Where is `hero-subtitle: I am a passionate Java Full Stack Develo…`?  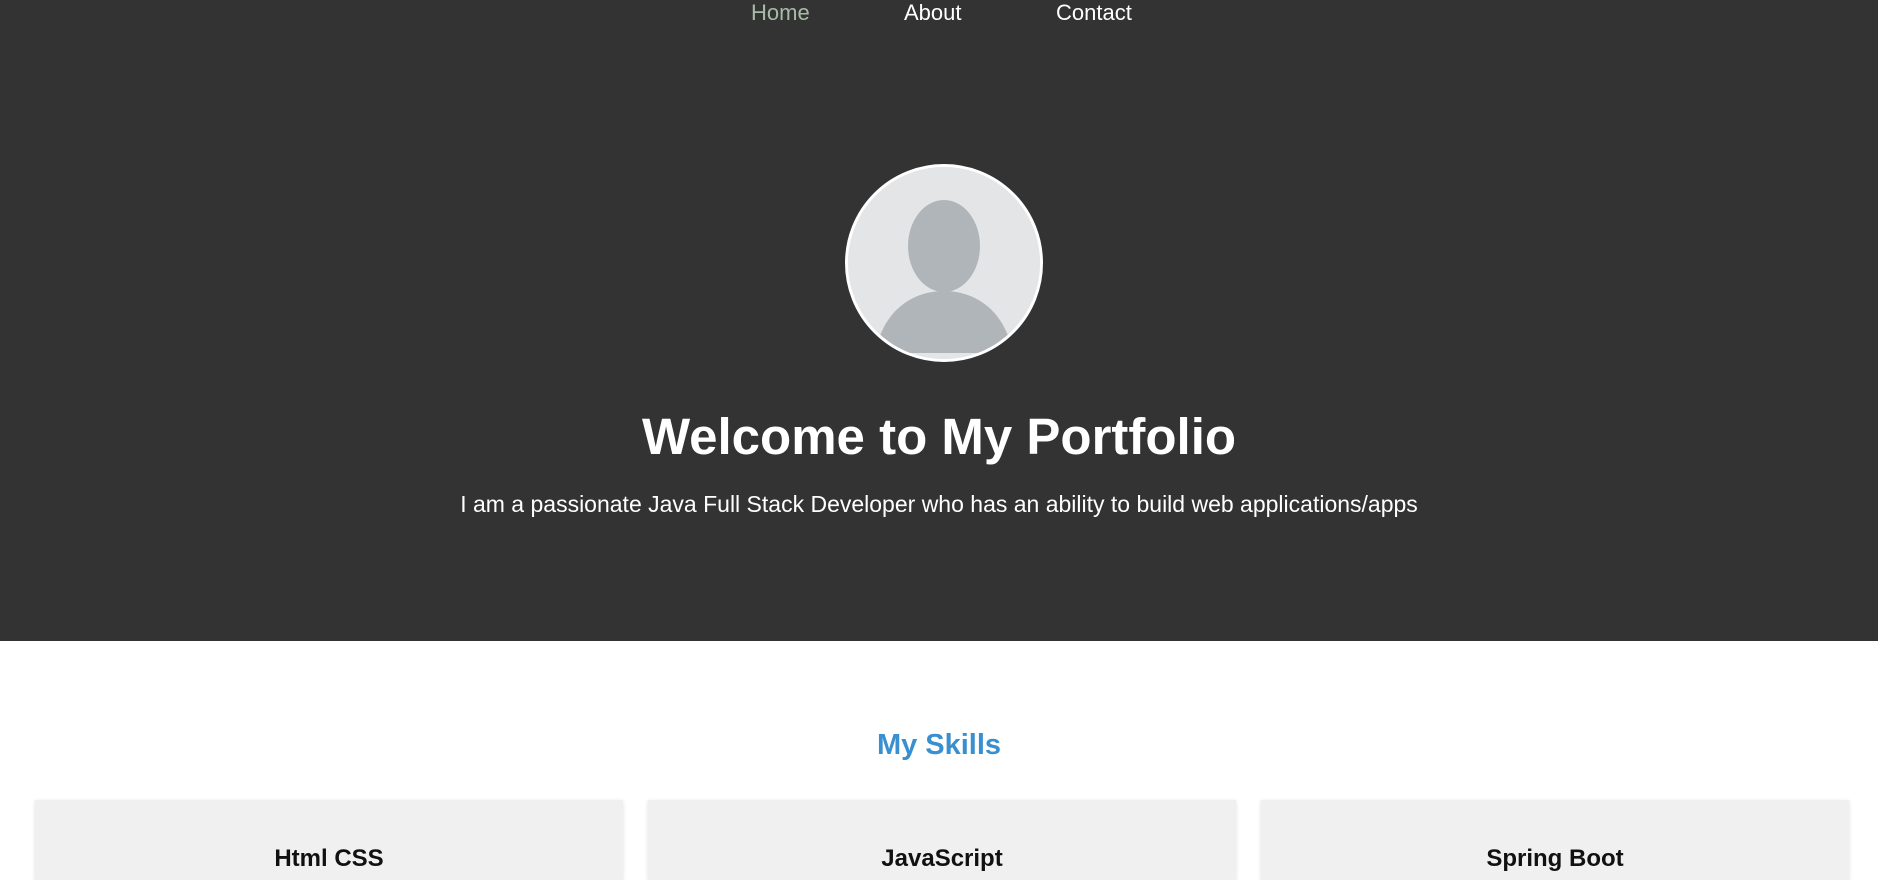 hero-subtitle: I am a passionate Java Full Stack Develo… is located at coordinates (939, 504).